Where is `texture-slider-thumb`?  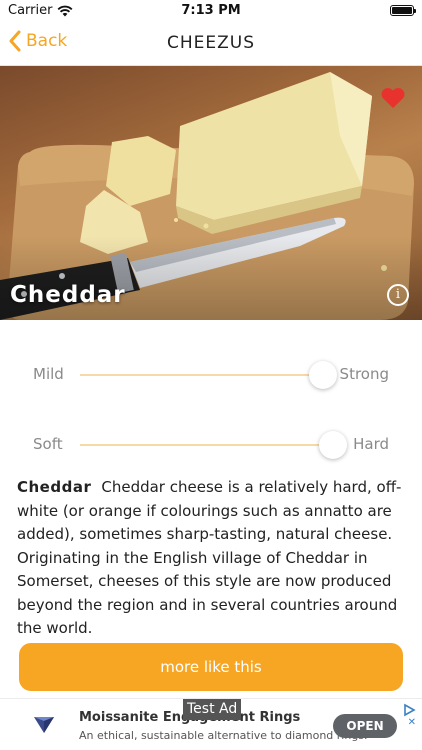 texture-slider-thumb is located at coordinates (333, 445).